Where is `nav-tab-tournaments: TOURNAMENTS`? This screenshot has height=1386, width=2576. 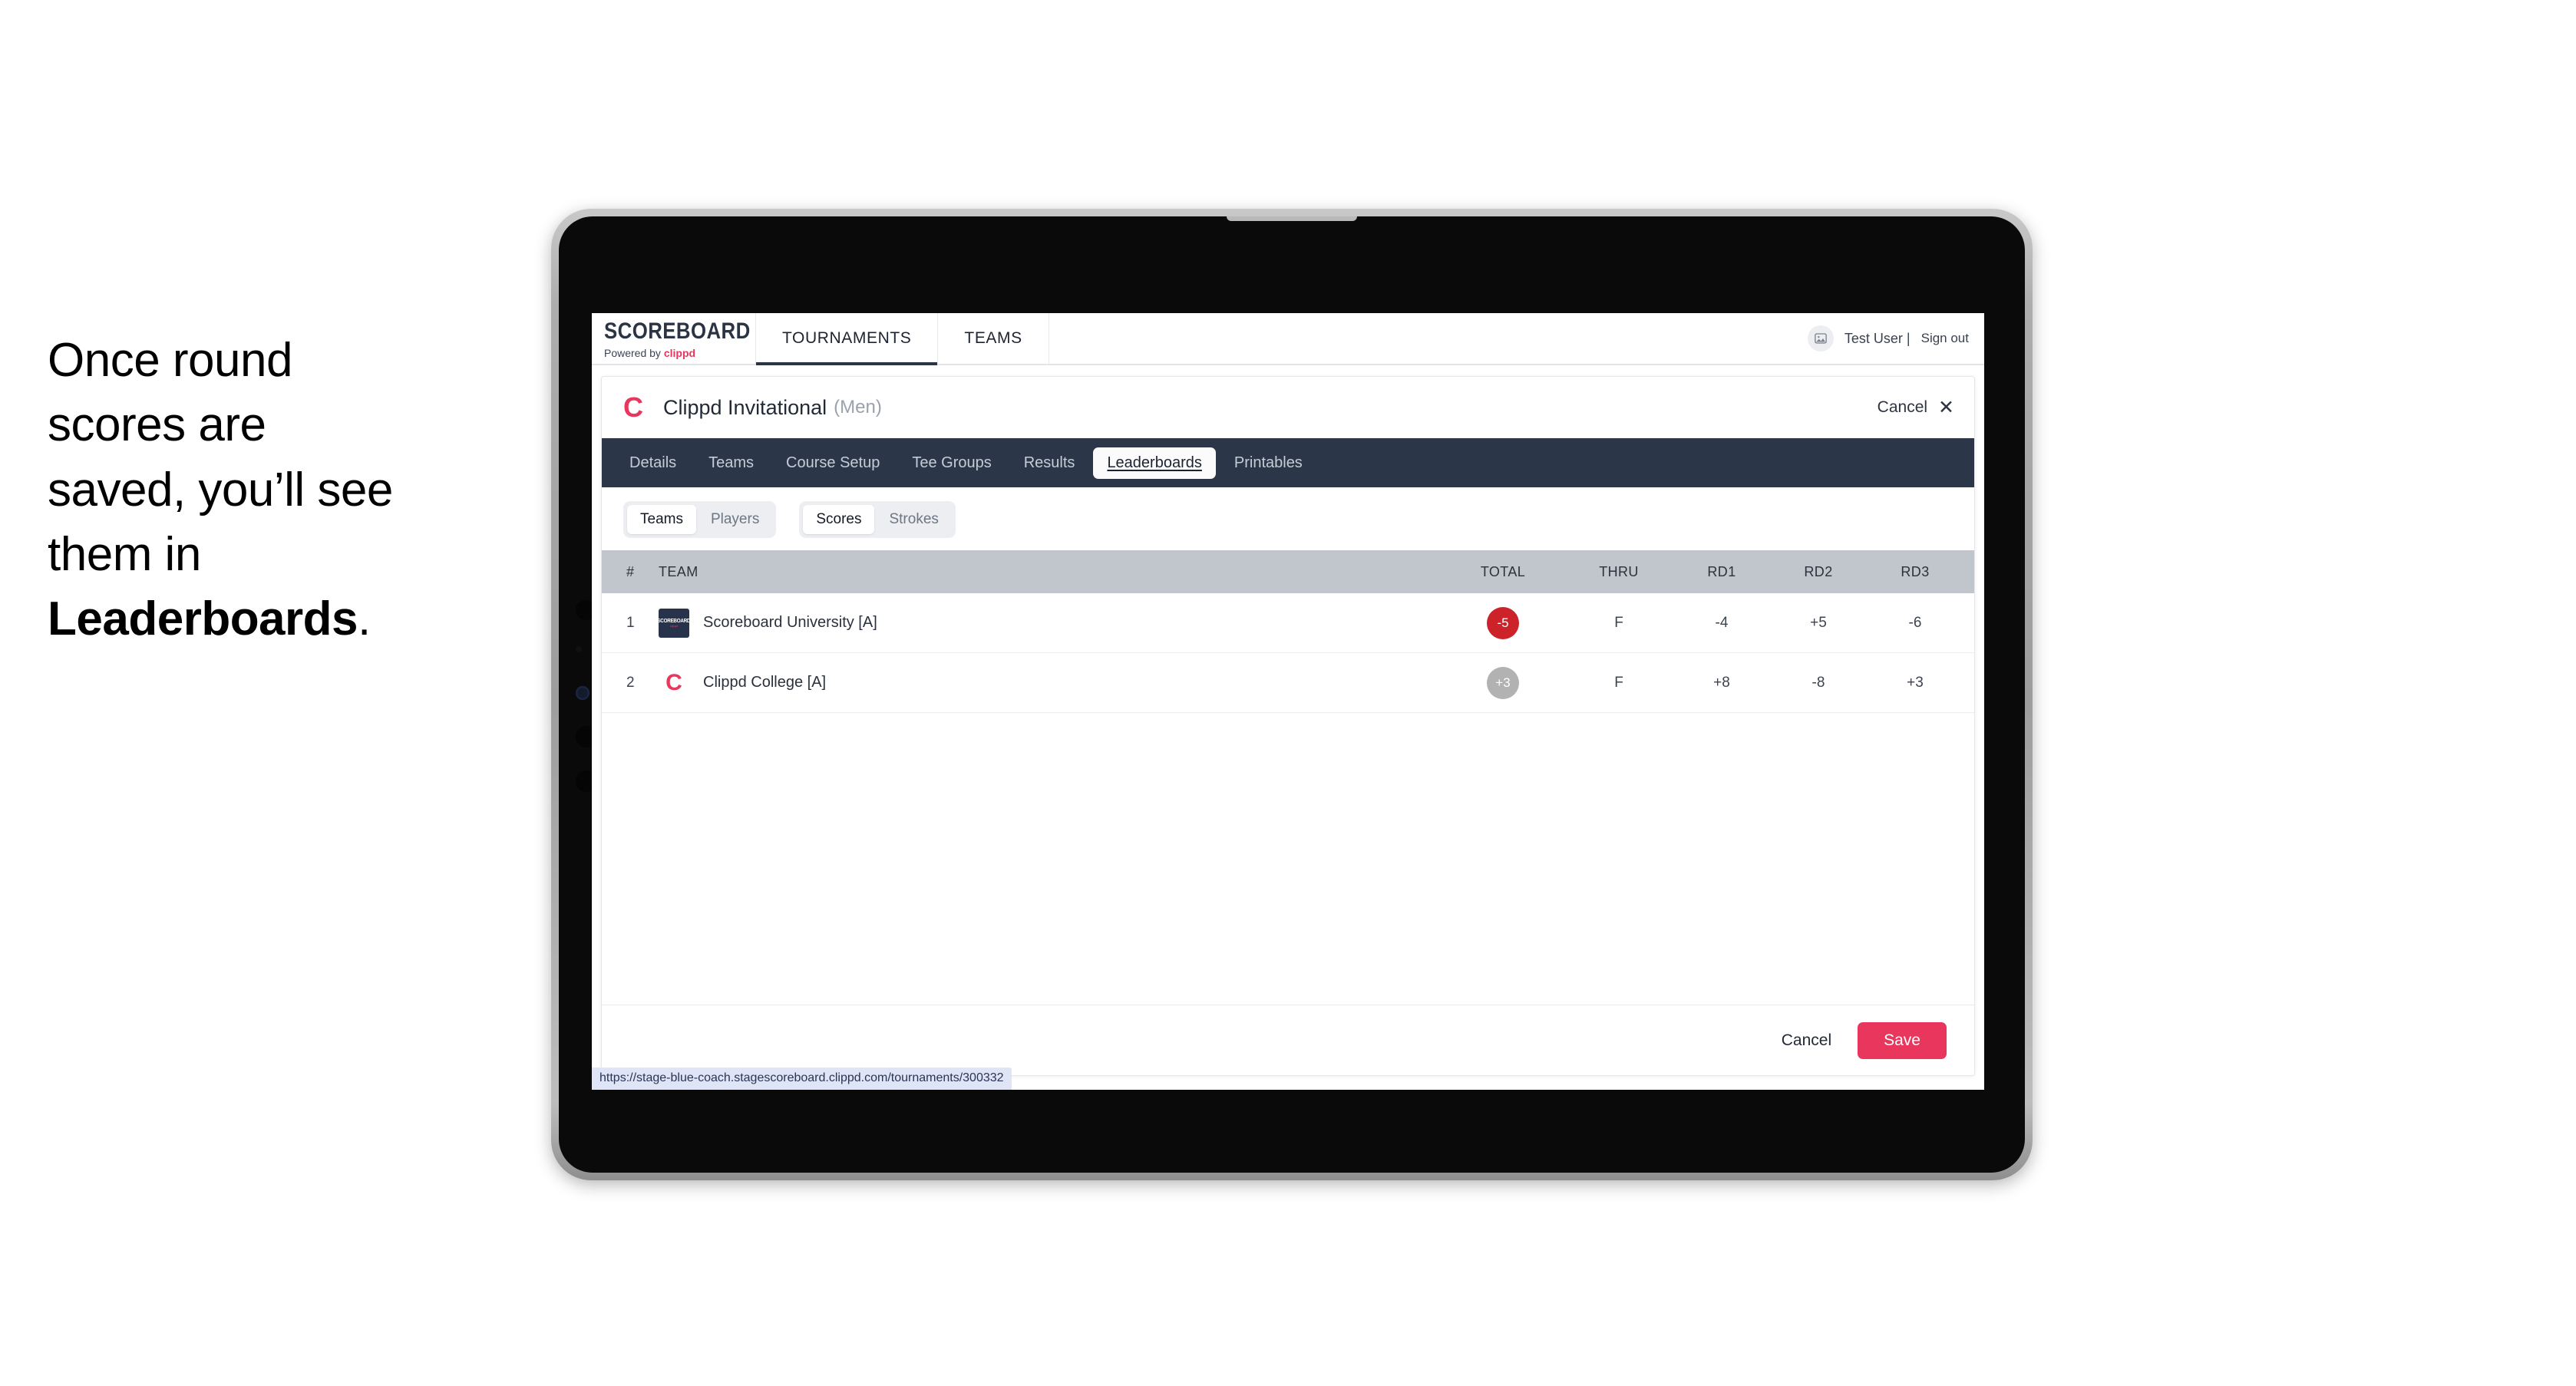 nav-tab-tournaments: TOURNAMENTS is located at coordinates (847, 339).